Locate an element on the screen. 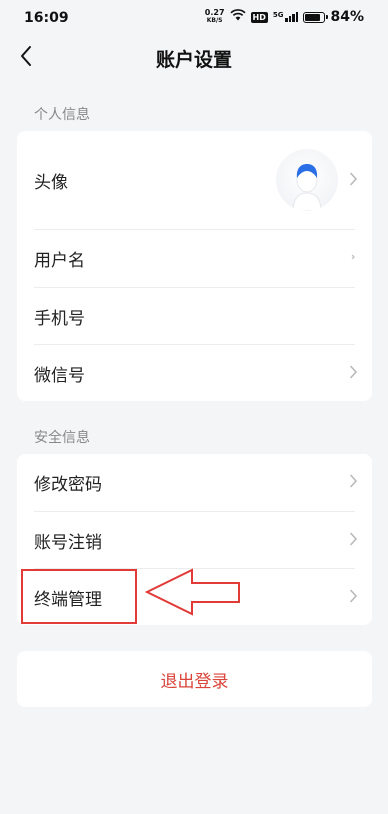  net-speed-value: 0.27 is located at coordinates (214, 12).